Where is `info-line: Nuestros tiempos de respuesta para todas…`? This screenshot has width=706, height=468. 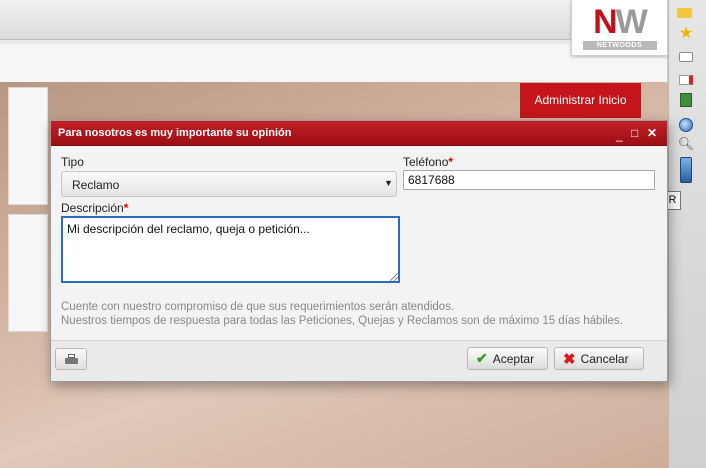 info-line: Nuestros tiempos de respuesta para todas… is located at coordinates (342, 321).